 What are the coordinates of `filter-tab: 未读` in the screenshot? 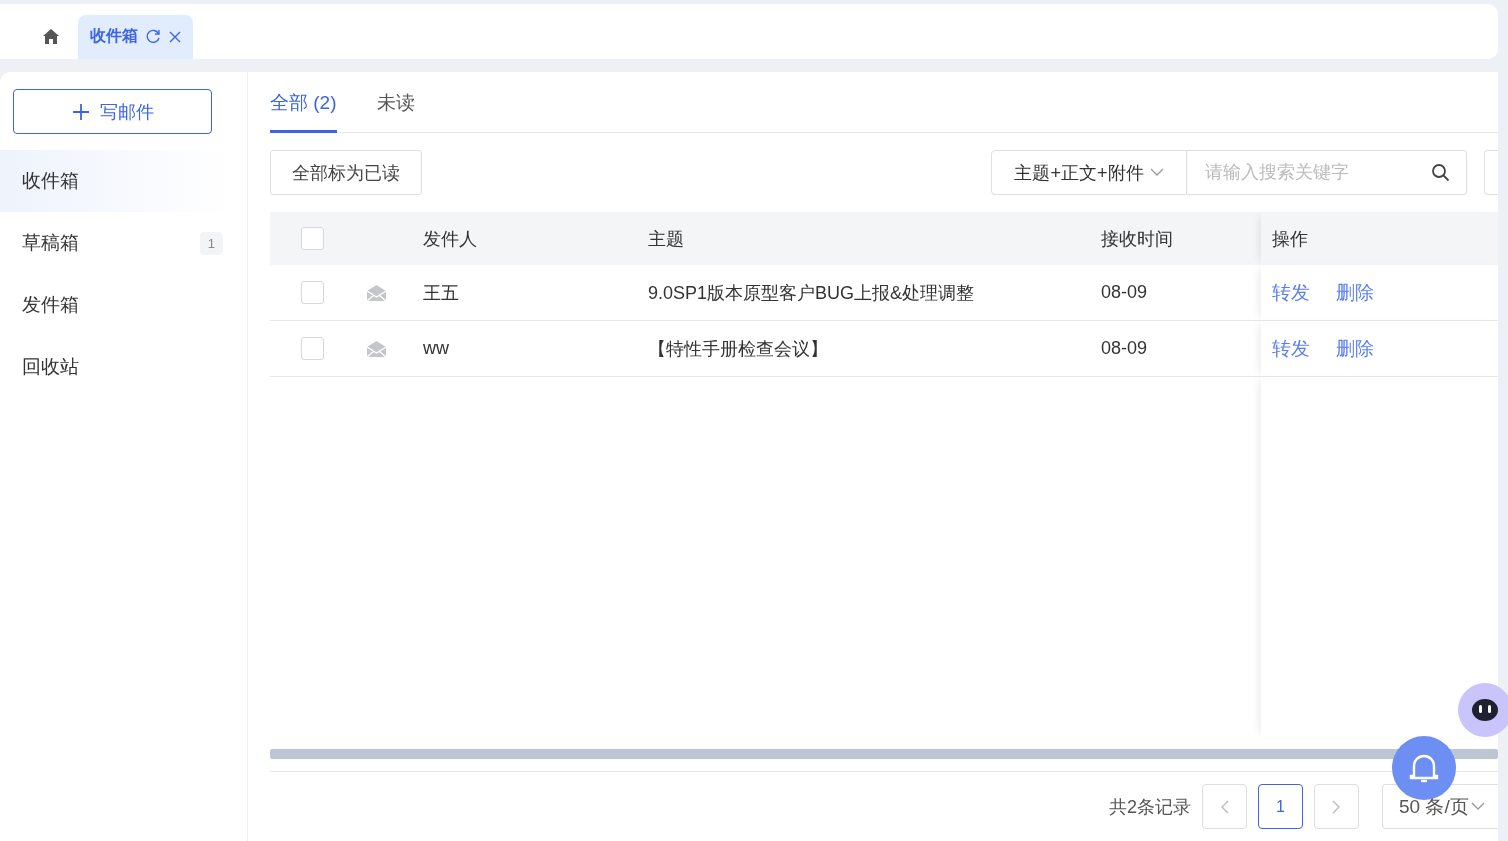 It's located at (395, 111).